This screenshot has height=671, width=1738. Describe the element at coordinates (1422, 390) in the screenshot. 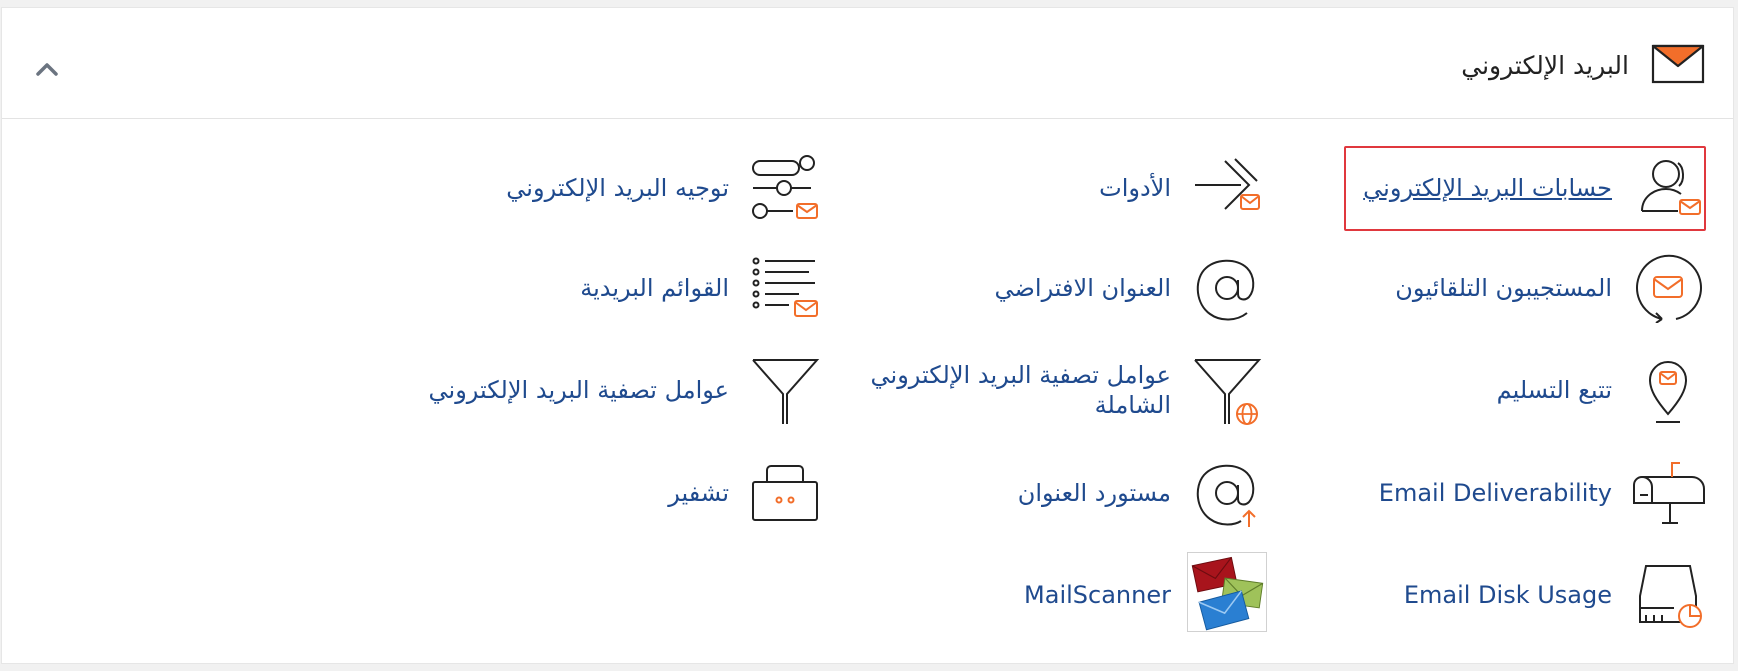

I see `track-delivery-link: تتبع التسليم` at that location.